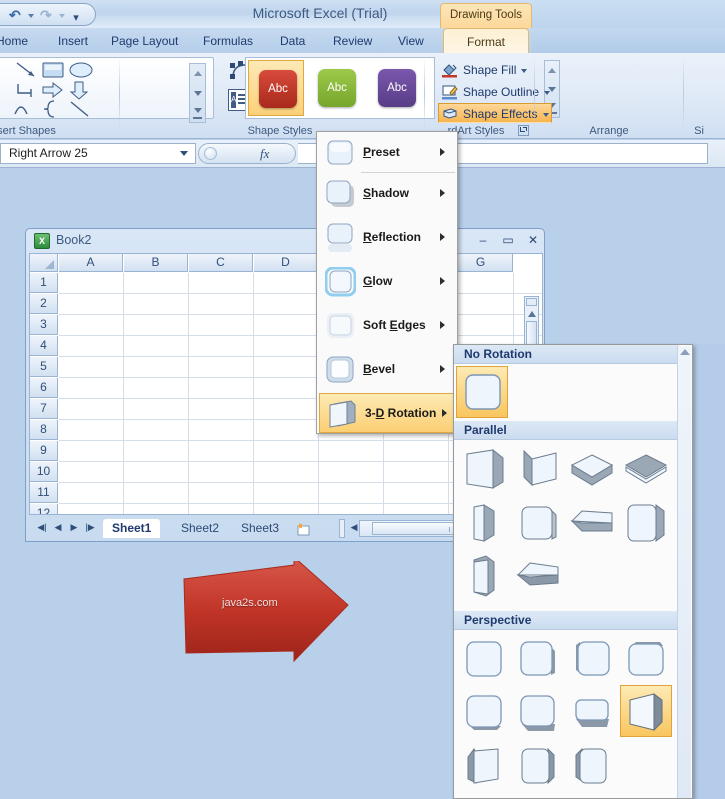 Image resolution: width=725 pixels, height=799 pixels. Describe the element at coordinates (132, 528) in the screenshot. I see `sheet-tab-sheet1: Sheet1` at that location.